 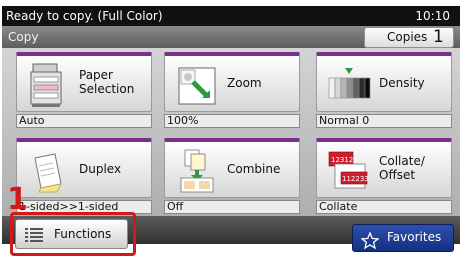 What do you see at coordinates (402, 168) in the screenshot?
I see `collate-offset-label: Collate/ Offset` at bounding box center [402, 168].